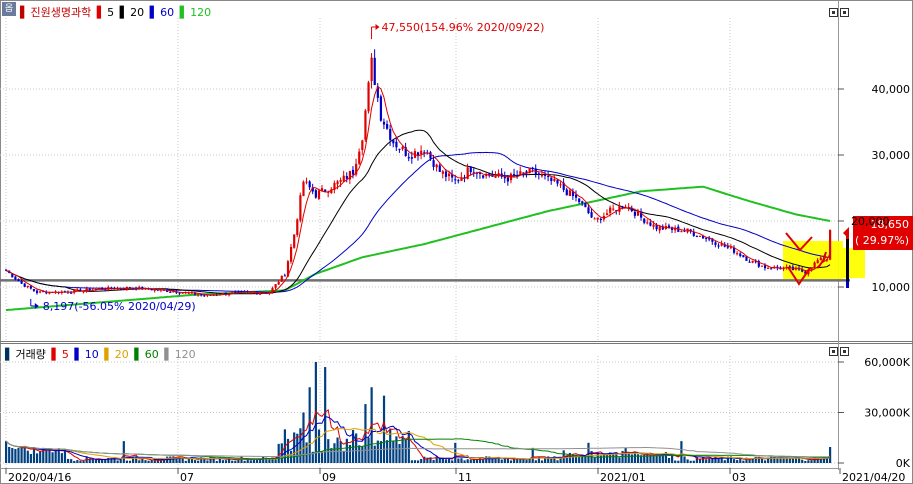 The image size is (913, 484). Describe the element at coordinates (887, 413) in the screenshot. I see `volume-tick-label: 30,000K` at that location.